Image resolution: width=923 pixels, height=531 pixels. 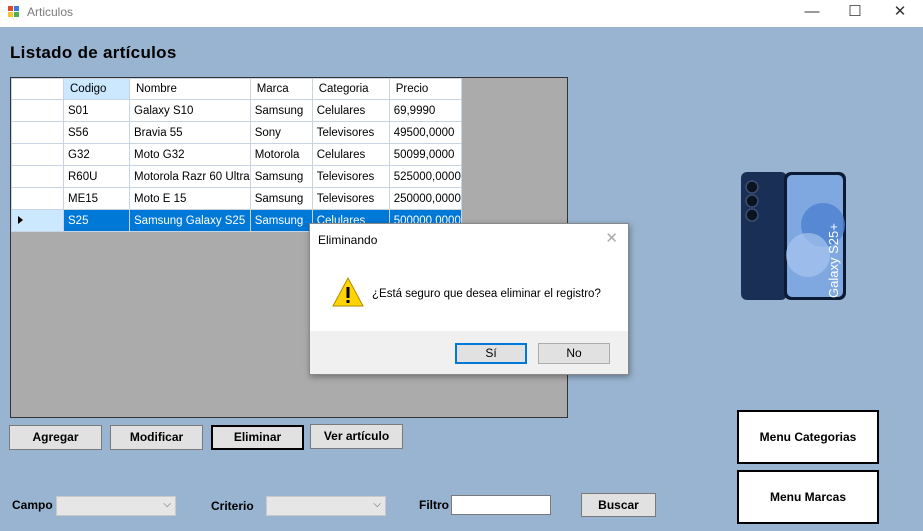 What do you see at coordinates (425, 198) in the screenshot?
I see `cell-precio: 250000,0000` at bounding box center [425, 198].